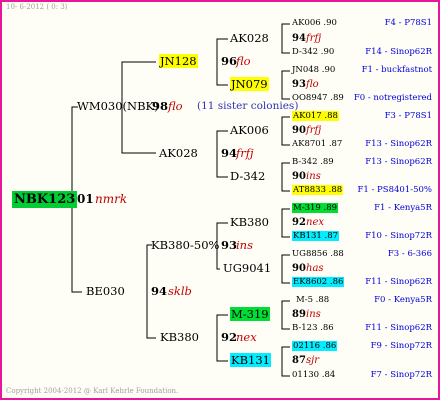 This screenshot has width=440, height=400. I want to click on line-wm030-ak028, so click(138, 130).